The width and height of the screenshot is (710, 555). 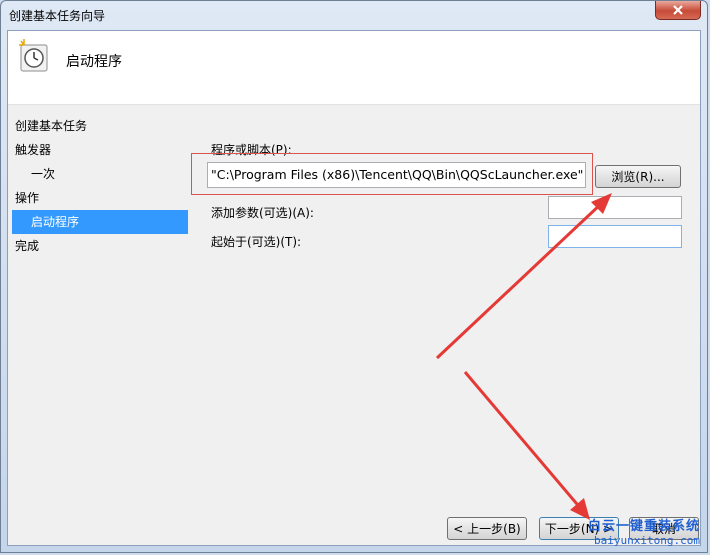 I want to click on watermark-url: baiyunxitong.com, so click(x=647, y=540).